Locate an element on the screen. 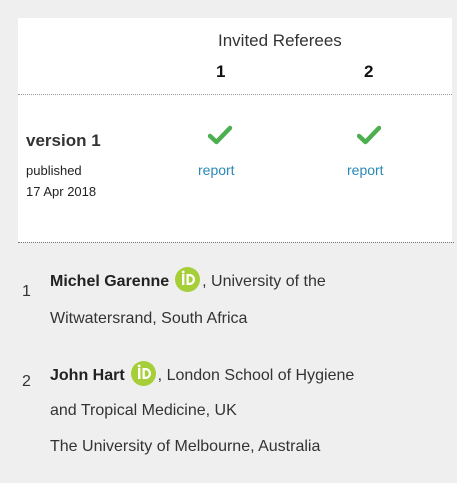 The height and width of the screenshot is (483, 457). referee-1-name: Michel Garenne is located at coordinates (110, 281).